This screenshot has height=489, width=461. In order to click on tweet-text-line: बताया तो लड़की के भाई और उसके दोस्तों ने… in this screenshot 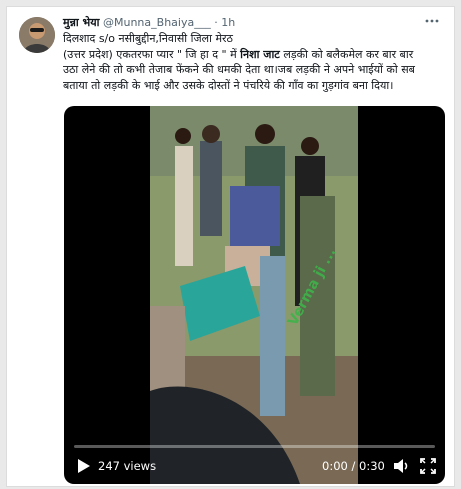, I will do `click(228, 85)`.